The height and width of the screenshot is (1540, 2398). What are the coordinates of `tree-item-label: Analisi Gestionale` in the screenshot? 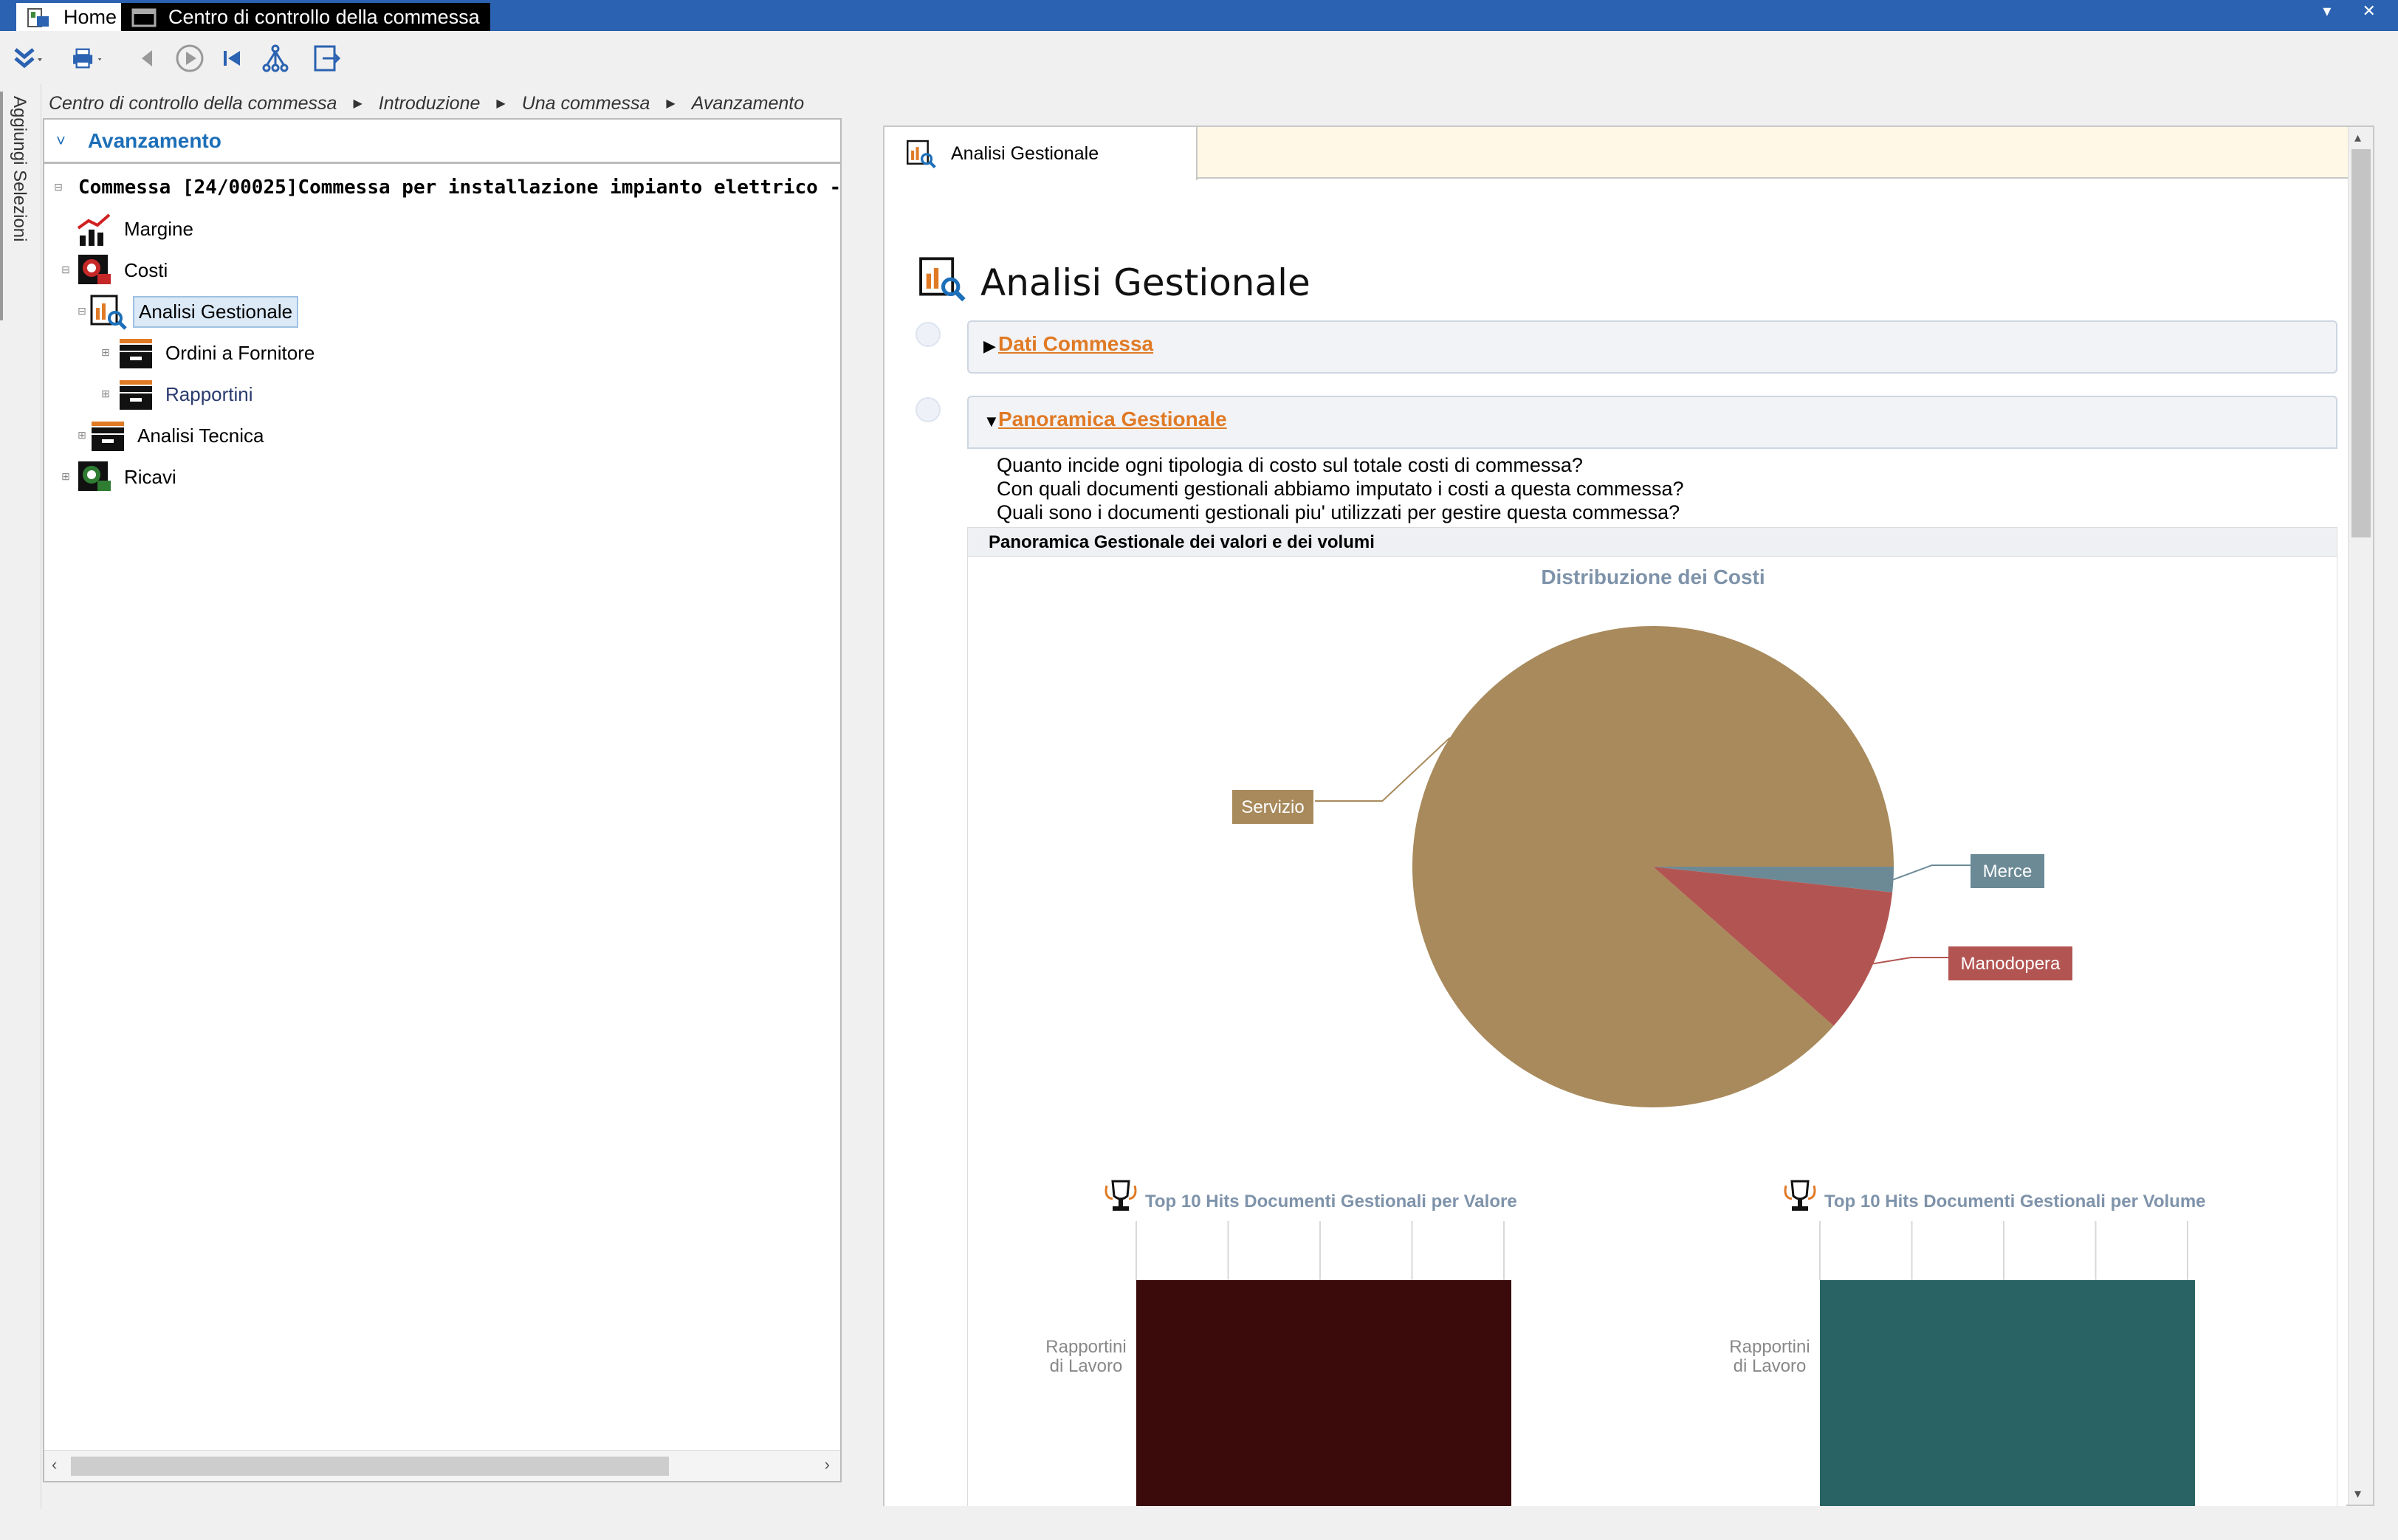 It's located at (216, 311).